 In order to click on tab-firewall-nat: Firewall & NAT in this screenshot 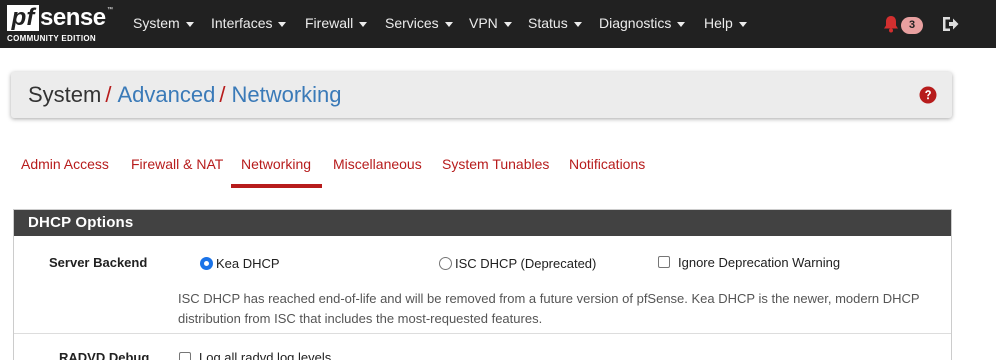, I will do `click(177, 164)`.